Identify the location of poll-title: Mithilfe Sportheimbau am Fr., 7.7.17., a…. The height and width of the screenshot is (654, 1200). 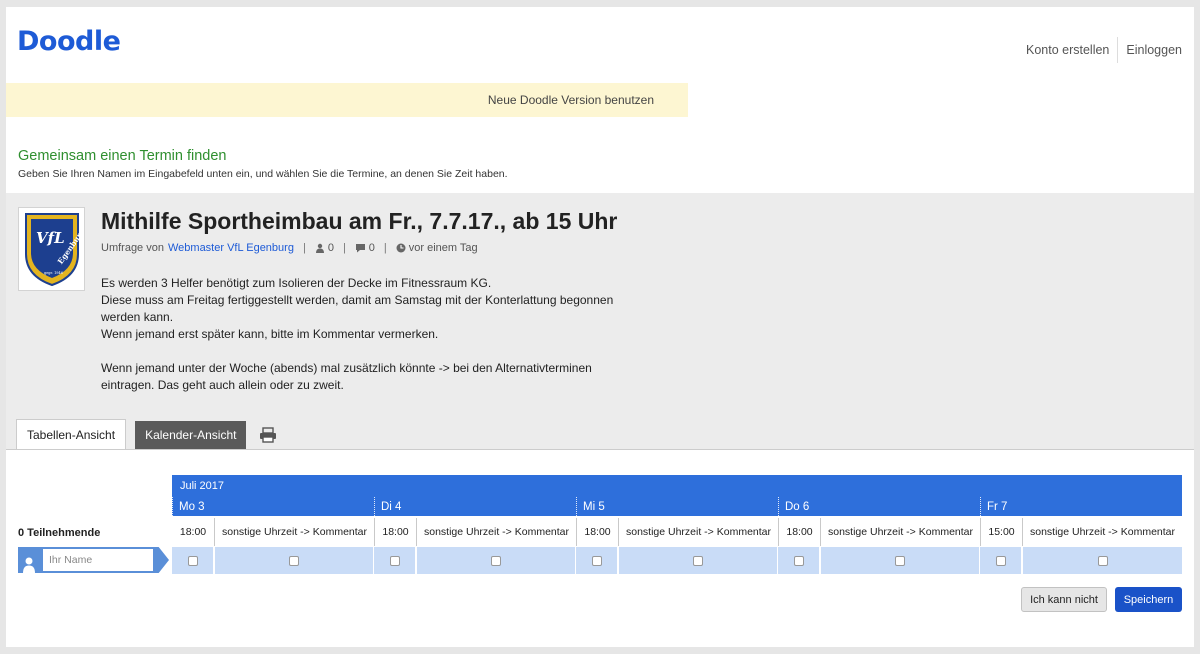
(359, 221).